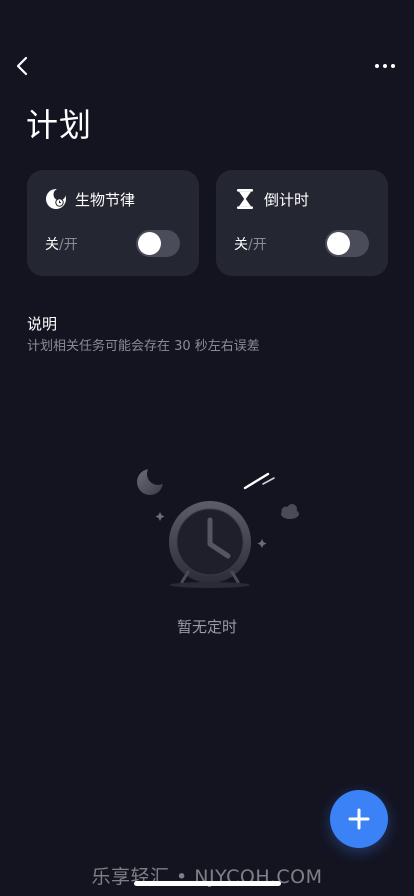  What do you see at coordinates (287, 200) in the screenshot?
I see `card-title: 倒计时` at bounding box center [287, 200].